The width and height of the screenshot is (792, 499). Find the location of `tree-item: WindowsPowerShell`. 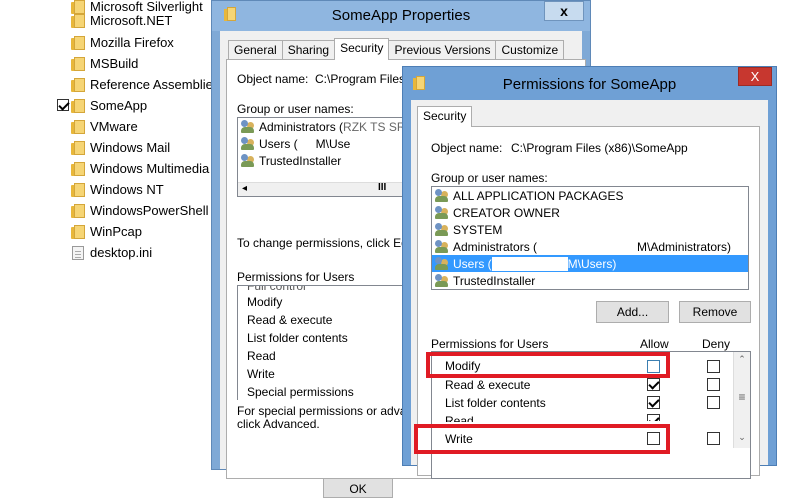

tree-item: WindowsPowerShell is located at coordinates (134, 210).